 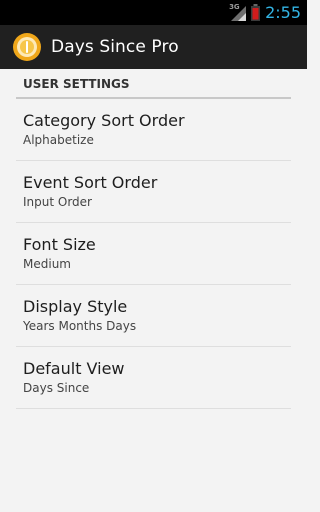 I want to click on preference-summary: Years Months Days, so click(x=80, y=326).